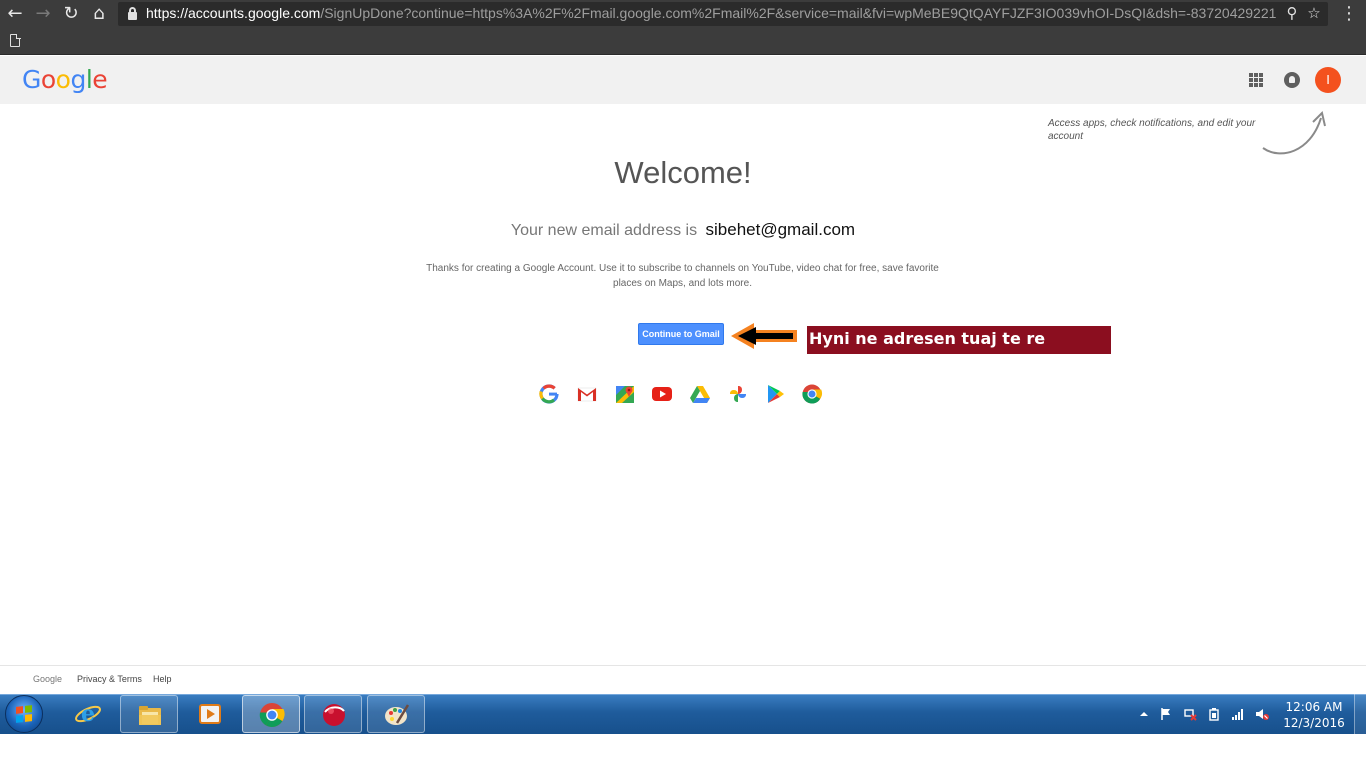  I want to click on media-player-icon, so click(210, 714).